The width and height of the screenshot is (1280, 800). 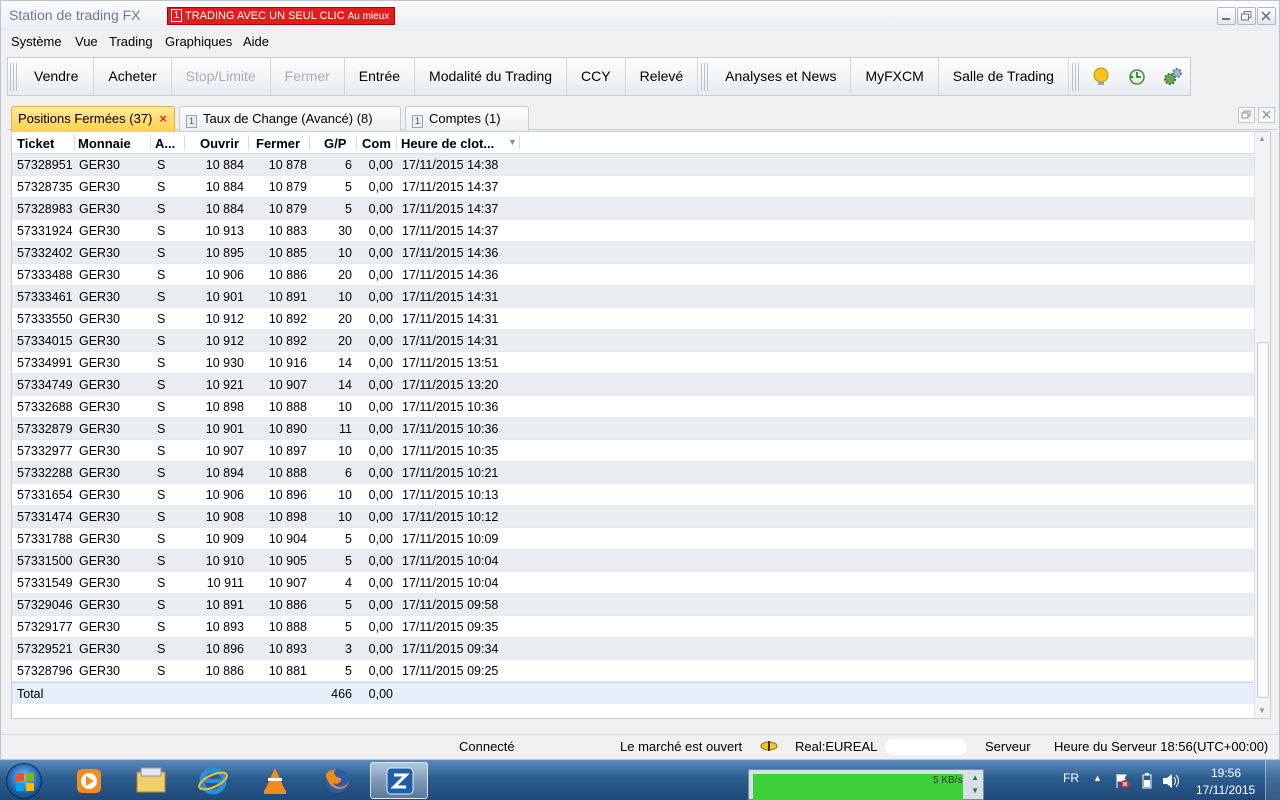 I want to click on vlc-button, so click(x=275, y=780).